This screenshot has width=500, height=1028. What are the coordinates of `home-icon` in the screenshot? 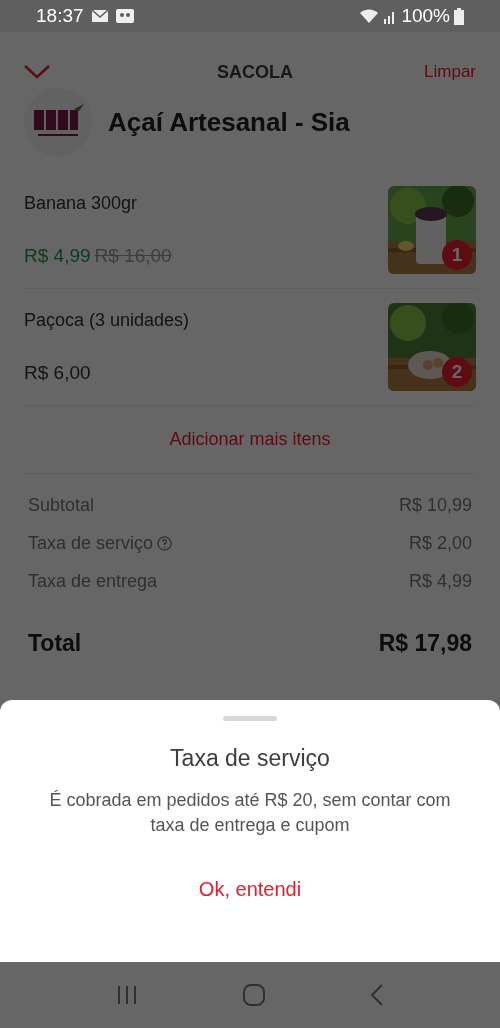 It's located at (254, 995).